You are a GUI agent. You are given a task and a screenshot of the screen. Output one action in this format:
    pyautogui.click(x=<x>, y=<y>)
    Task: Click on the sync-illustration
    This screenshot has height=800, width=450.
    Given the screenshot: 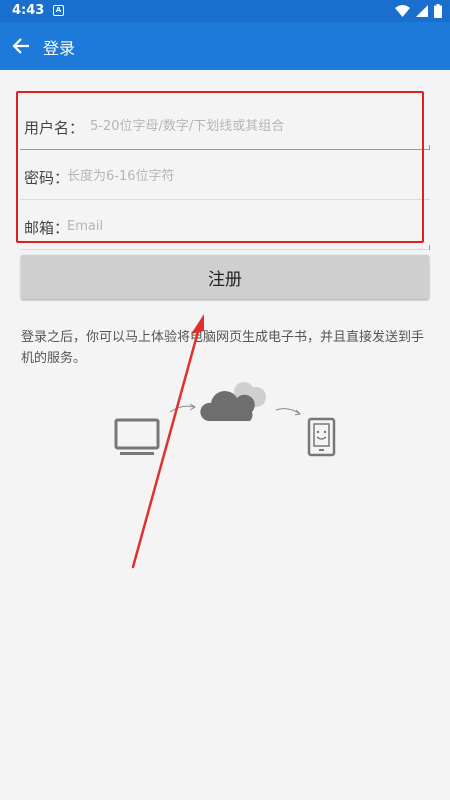 What is the action you would take?
    pyautogui.click(x=225, y=419)
    